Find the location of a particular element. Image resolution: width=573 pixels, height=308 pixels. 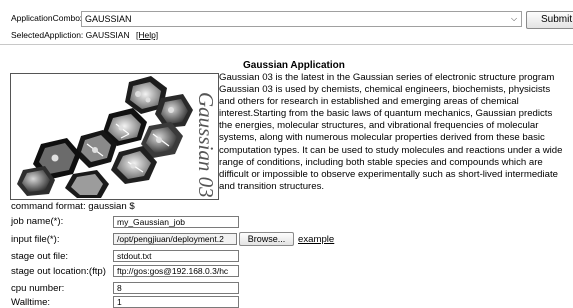

molecule-collage-icon: Gaussian 03 is located at coordinates (117, 137).